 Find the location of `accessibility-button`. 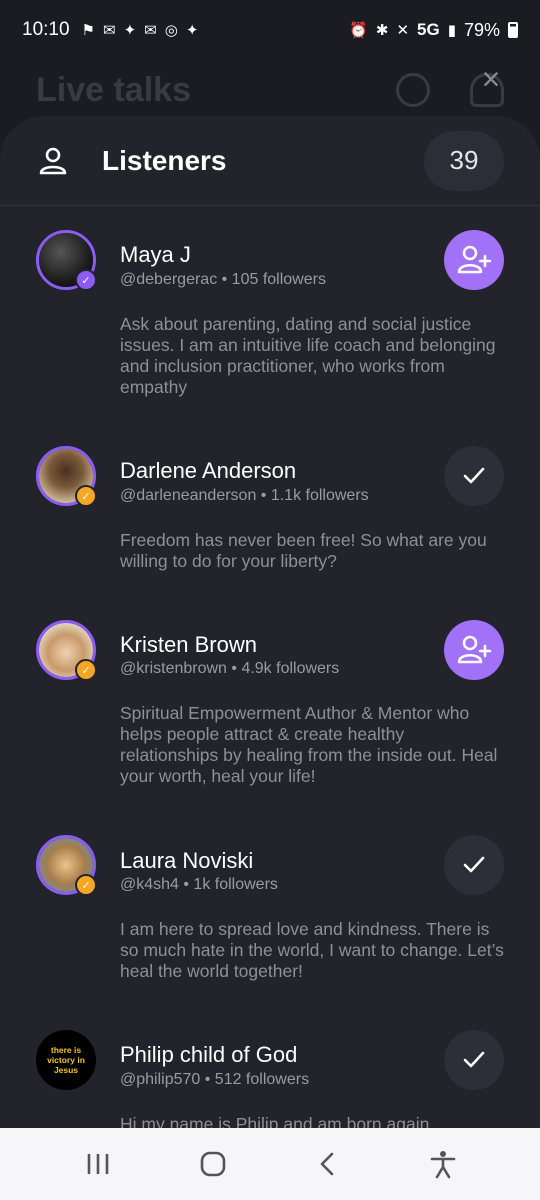

accessibility-button is located at coordinates (443, 1164).